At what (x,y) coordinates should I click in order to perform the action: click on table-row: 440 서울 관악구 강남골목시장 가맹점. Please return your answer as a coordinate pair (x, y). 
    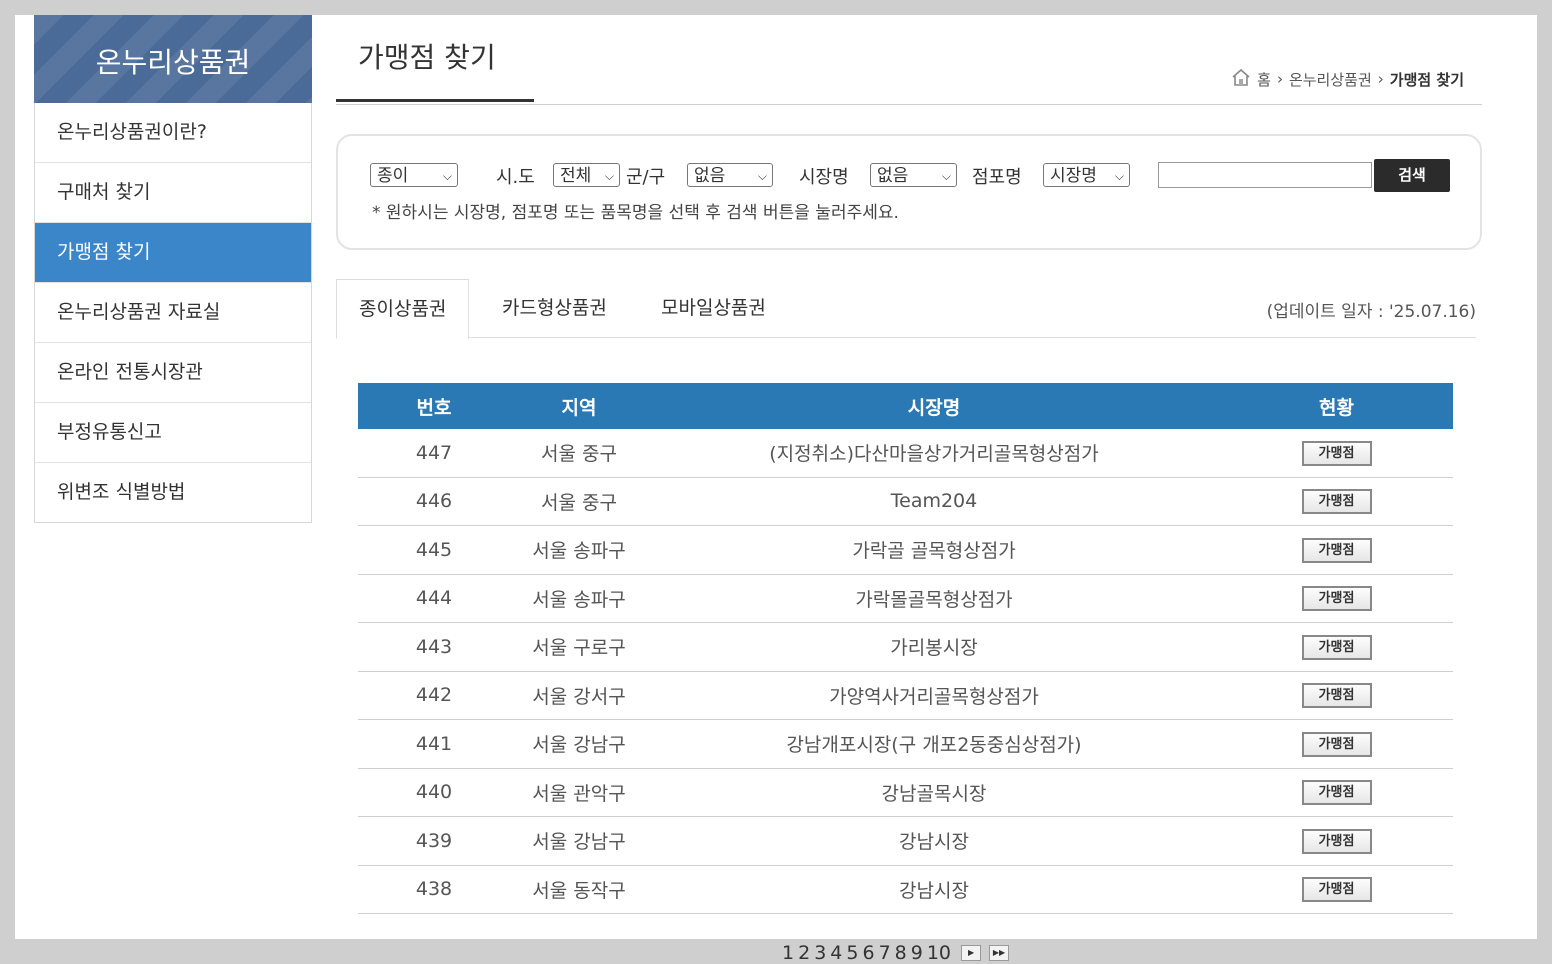
    Looking at the image, I should click on (905, 792).